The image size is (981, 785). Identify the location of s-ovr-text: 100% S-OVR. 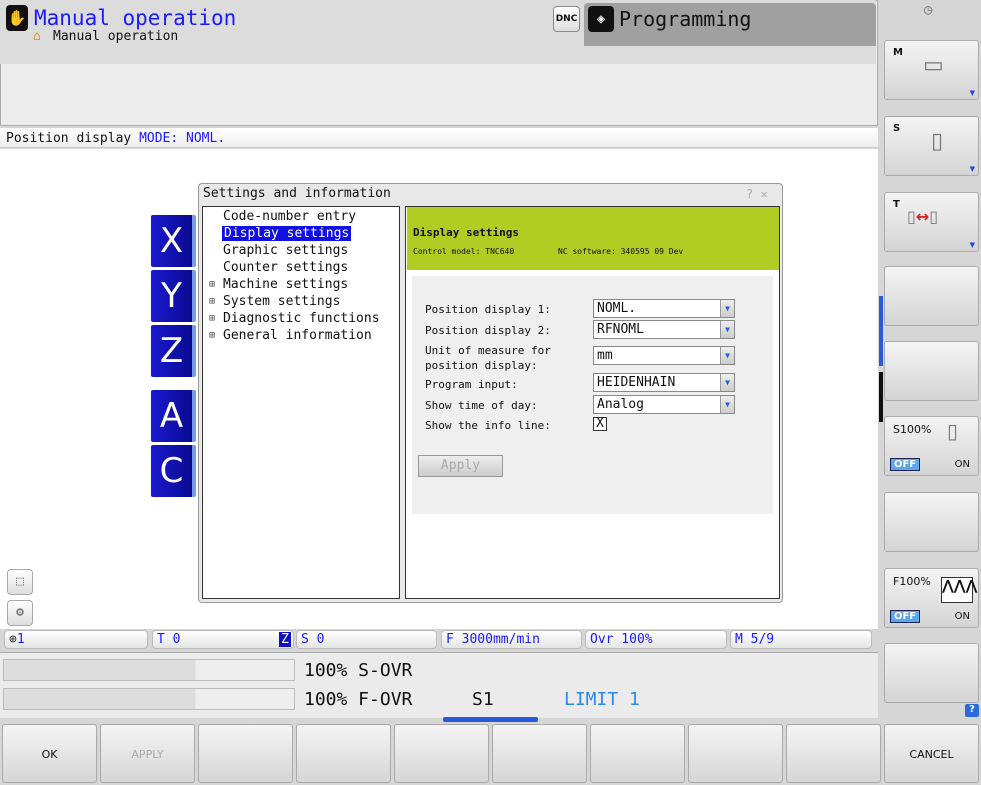
(358, 670).